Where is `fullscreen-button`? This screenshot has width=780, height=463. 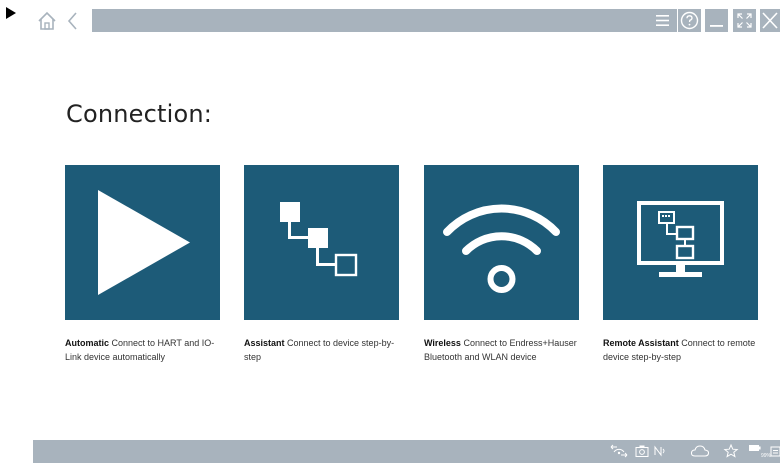
fullscreen-button is located at coordinates (744, 20).